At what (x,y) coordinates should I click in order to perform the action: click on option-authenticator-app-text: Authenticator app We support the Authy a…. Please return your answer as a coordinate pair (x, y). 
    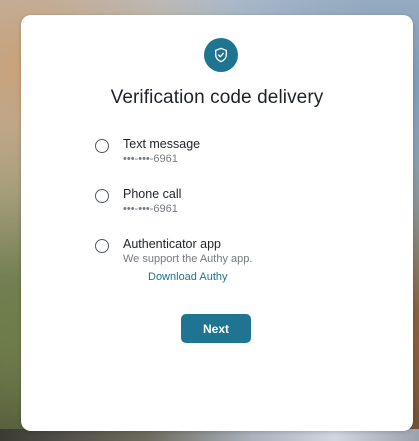
    Looking at the image, I should click on (187, 260).